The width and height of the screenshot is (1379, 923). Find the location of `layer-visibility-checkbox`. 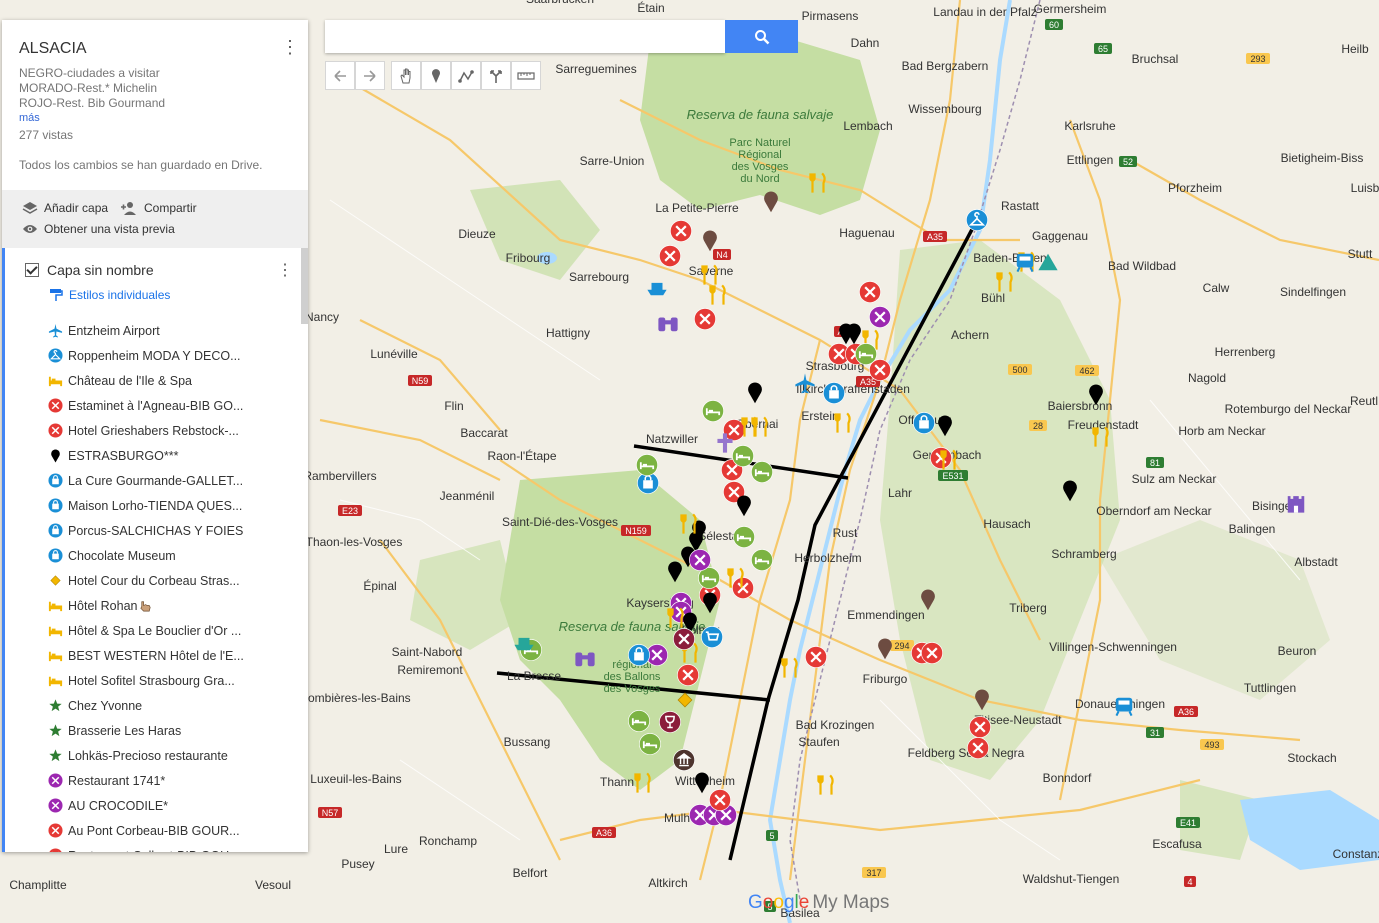

layer-visibility-checkbox is located at coordinates (32, 270).